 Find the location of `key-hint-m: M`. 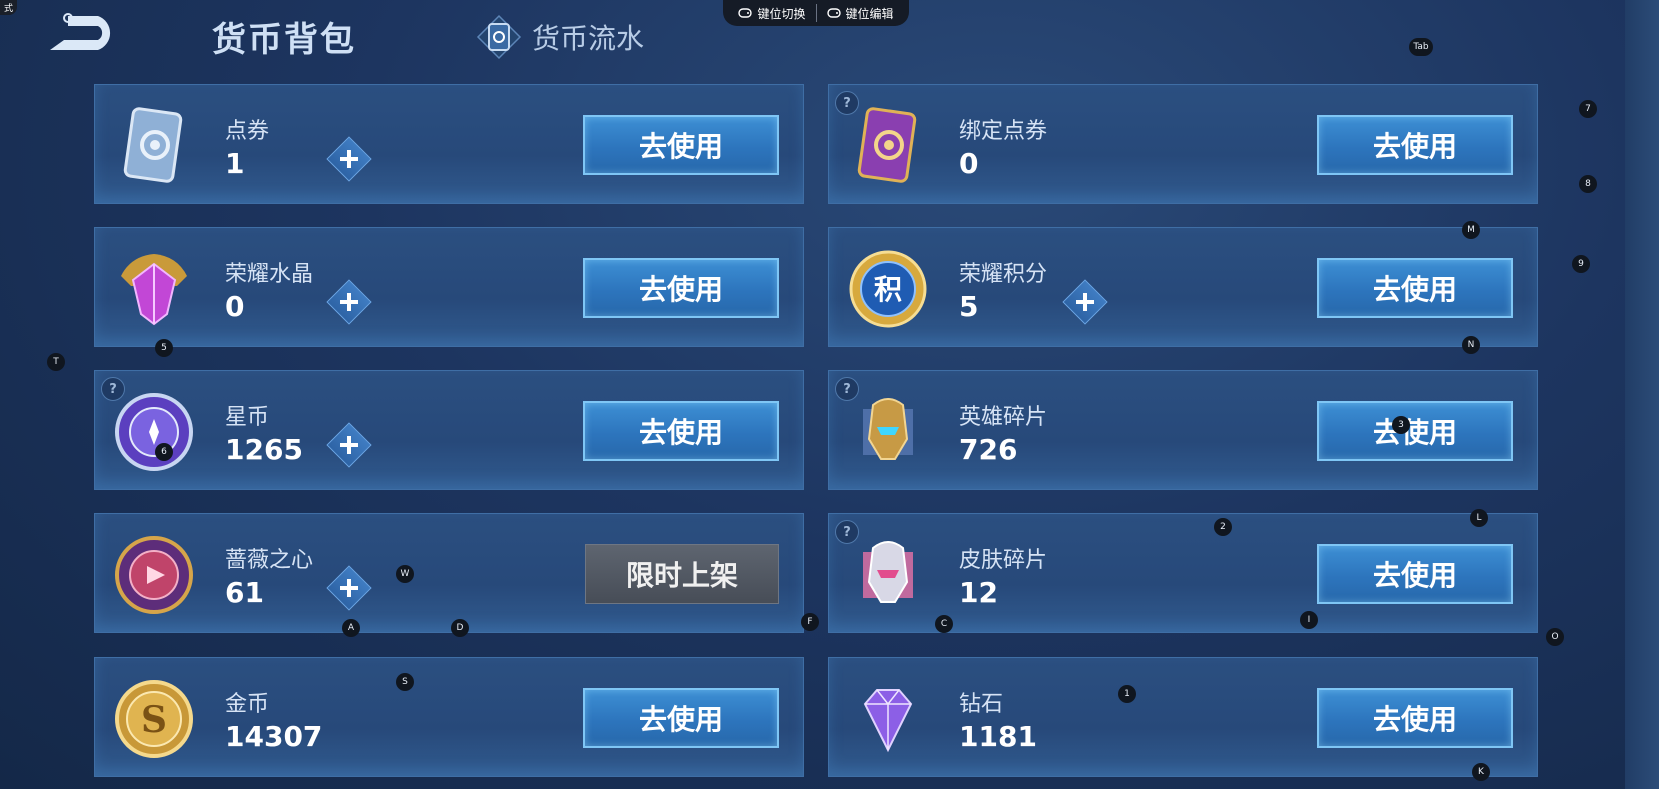

key-hint-m: M is located at coordinates (1471, 230).